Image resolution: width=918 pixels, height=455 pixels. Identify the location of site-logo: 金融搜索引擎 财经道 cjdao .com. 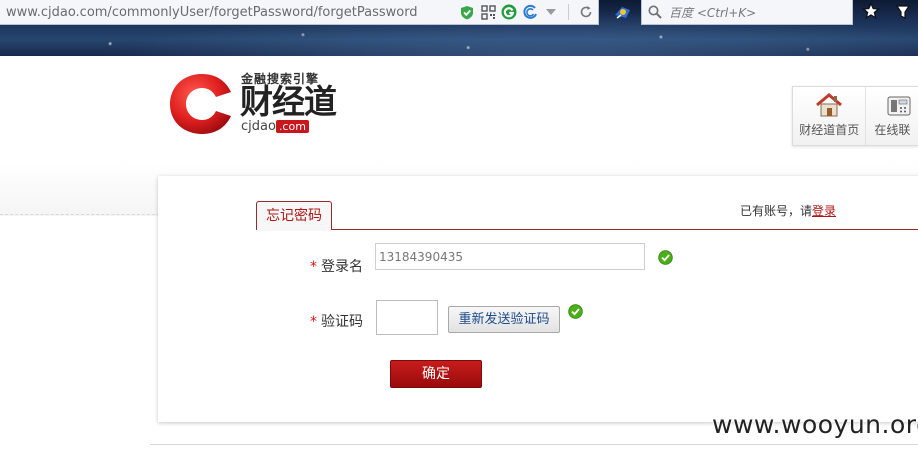
(263, 103).